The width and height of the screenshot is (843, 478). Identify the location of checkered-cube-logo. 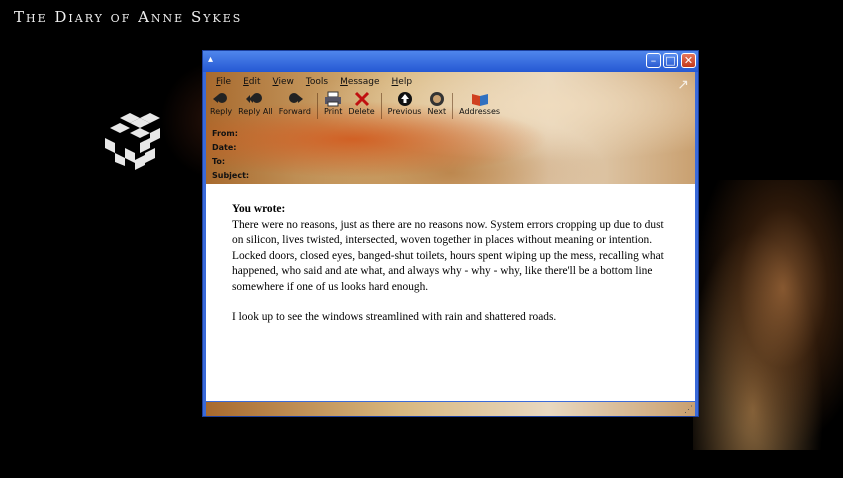
(132, 141).